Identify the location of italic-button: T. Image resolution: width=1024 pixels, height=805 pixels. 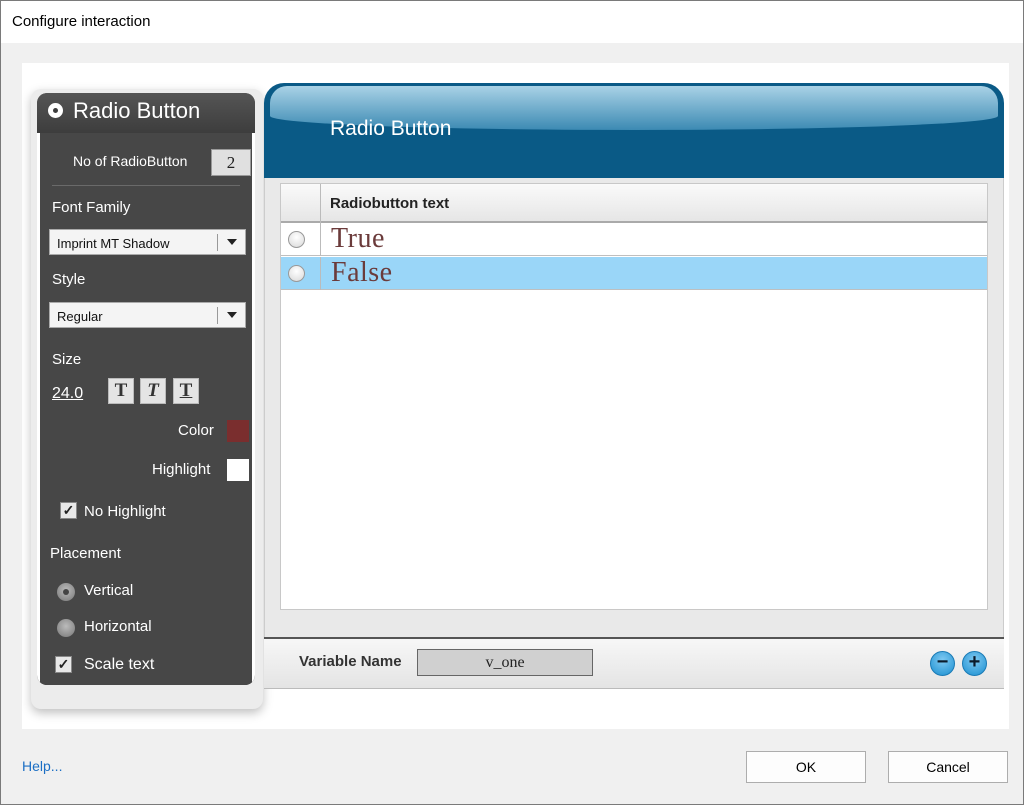
(153, 391).